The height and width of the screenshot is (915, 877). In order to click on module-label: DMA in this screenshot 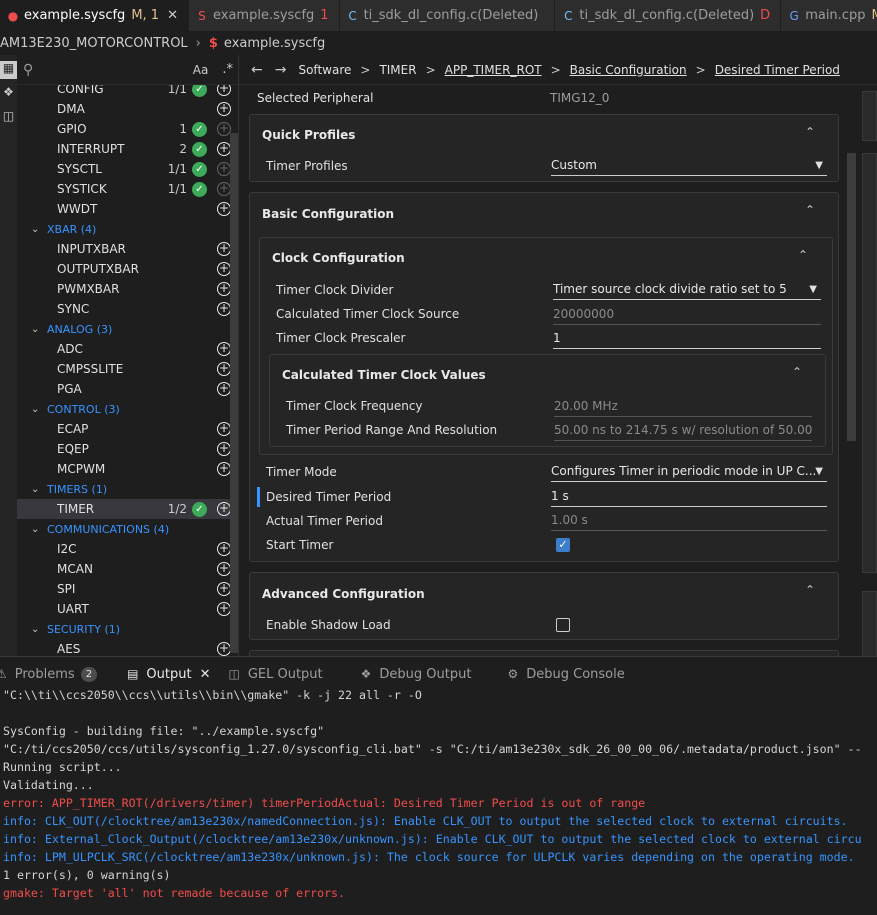, I will do `click(71, 109)`.